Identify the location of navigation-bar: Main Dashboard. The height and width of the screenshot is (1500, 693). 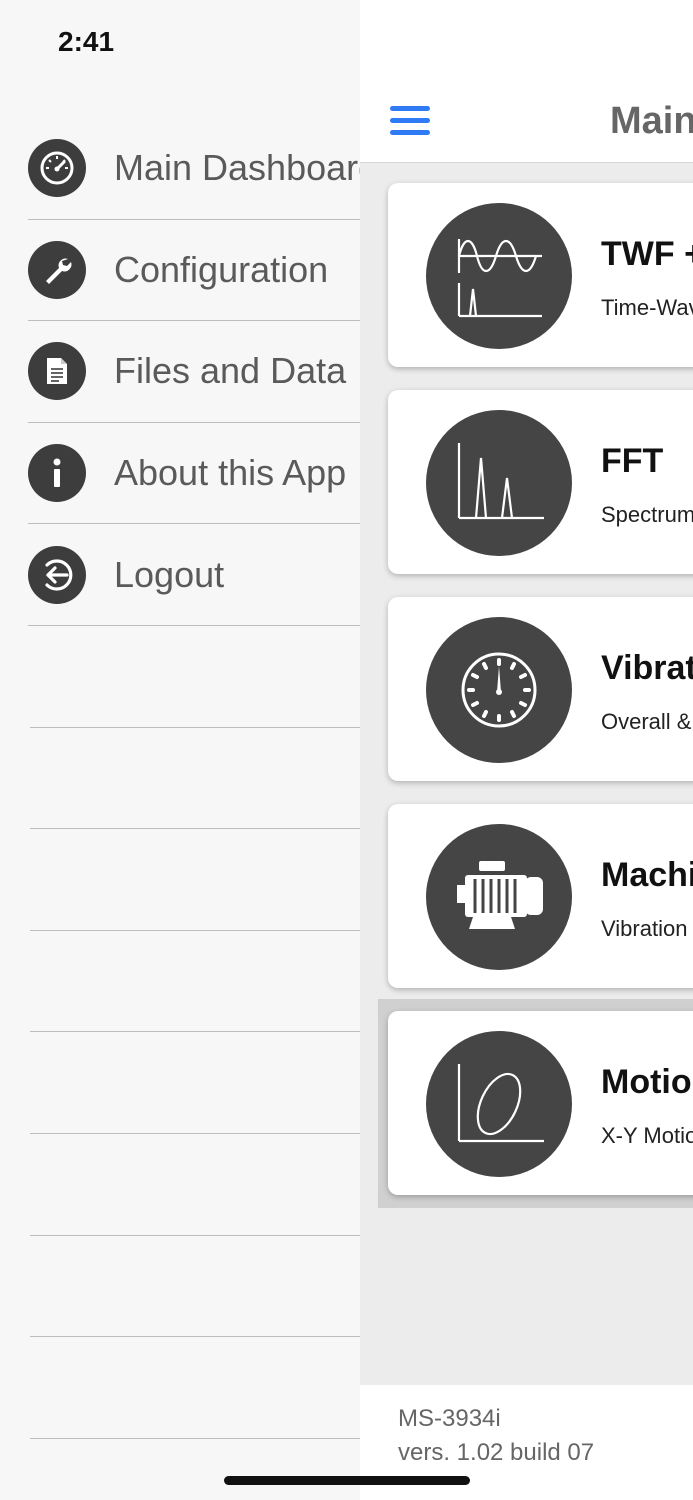
(526, 81).